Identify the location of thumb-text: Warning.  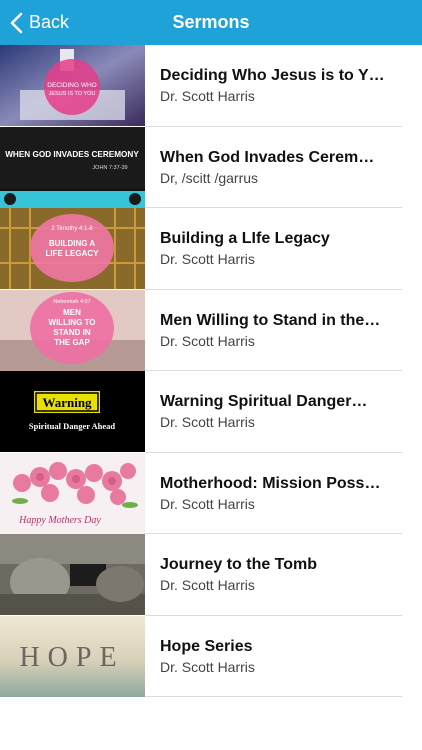
(67, 402).